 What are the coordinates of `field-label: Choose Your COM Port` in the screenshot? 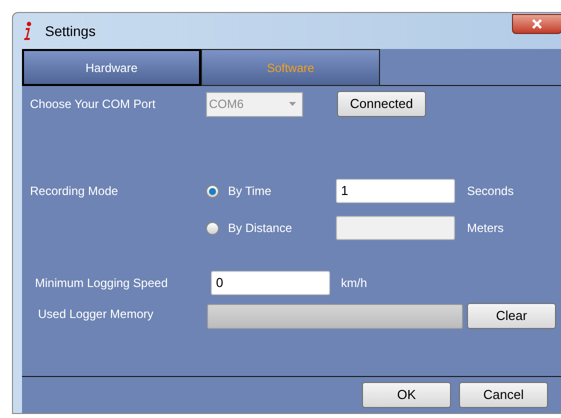 It's located at (93, 104).